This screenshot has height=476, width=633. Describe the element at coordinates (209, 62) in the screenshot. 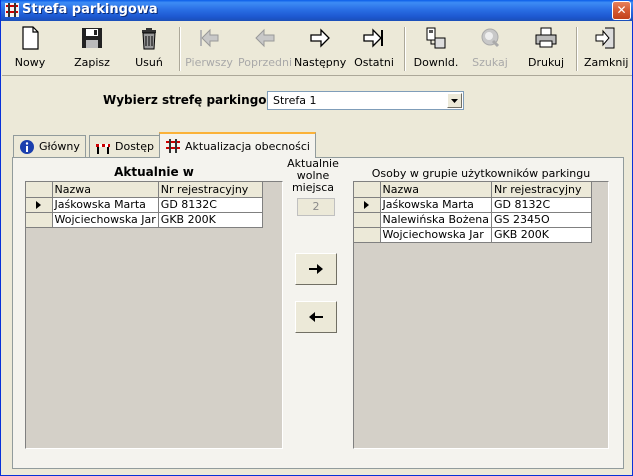

I see `first-label: Pierwszy` at that location.